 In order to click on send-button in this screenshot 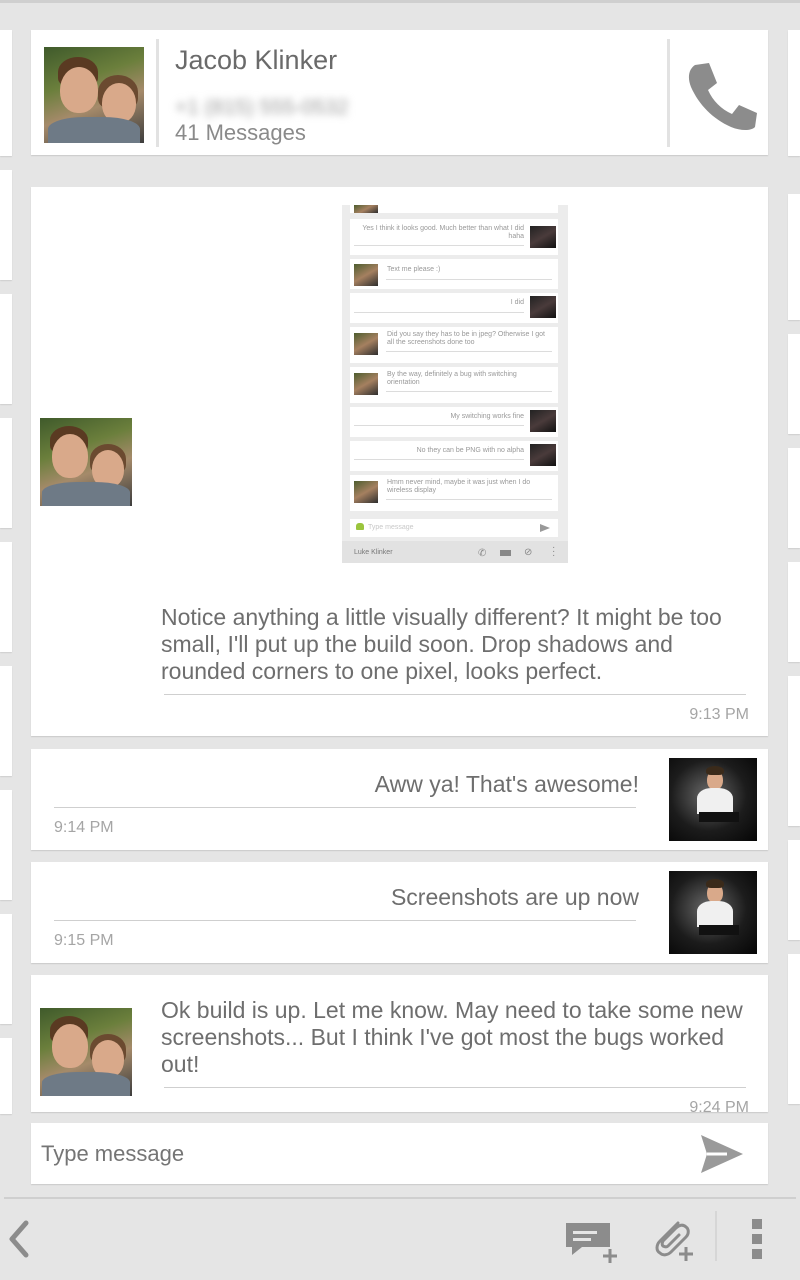, I will do `click(722, 1154)`.